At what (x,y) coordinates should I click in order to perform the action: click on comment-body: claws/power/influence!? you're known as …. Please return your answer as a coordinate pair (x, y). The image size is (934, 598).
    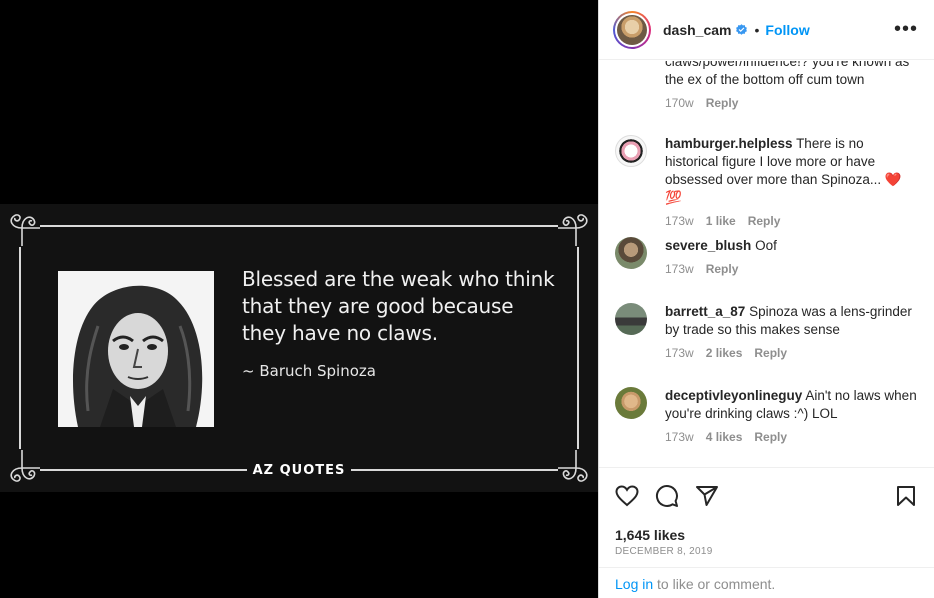
    Looking at the image, I should click on (792, 75).